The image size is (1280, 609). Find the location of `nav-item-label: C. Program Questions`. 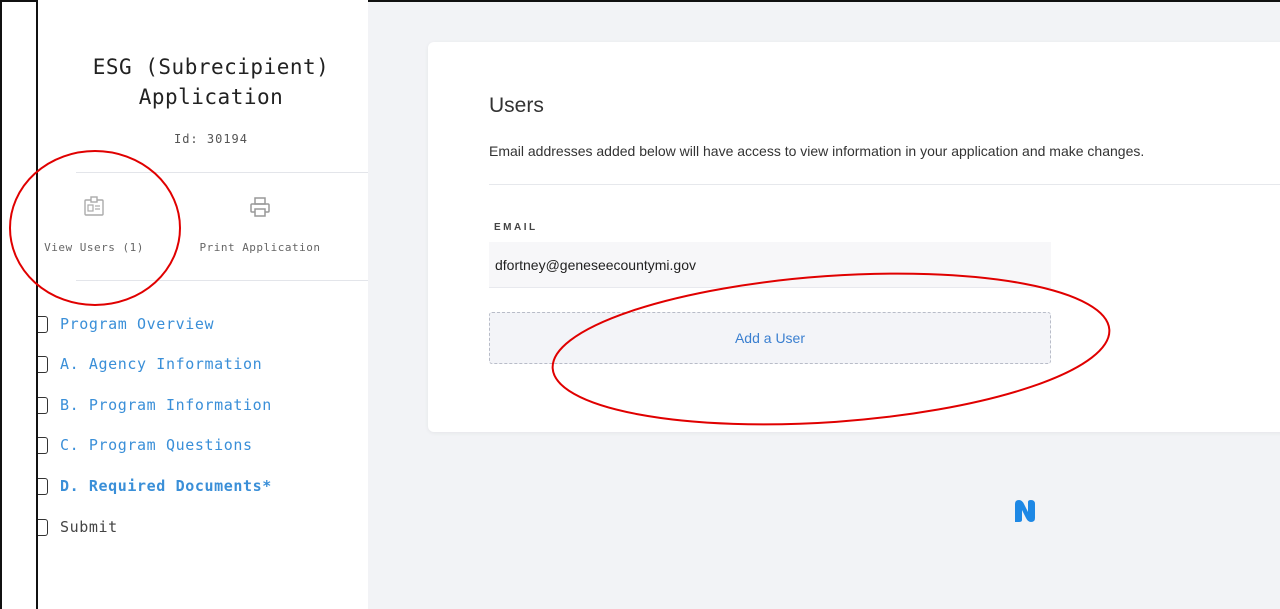

nav-item-label: C. Program Questions is located at coordinates (156, 445).